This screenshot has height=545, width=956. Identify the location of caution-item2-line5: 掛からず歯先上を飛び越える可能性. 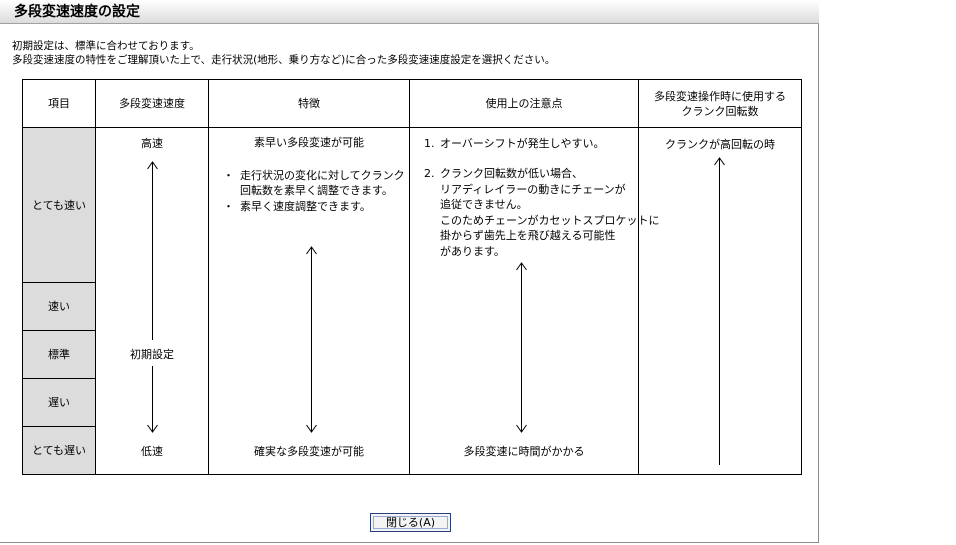
(528, 235).